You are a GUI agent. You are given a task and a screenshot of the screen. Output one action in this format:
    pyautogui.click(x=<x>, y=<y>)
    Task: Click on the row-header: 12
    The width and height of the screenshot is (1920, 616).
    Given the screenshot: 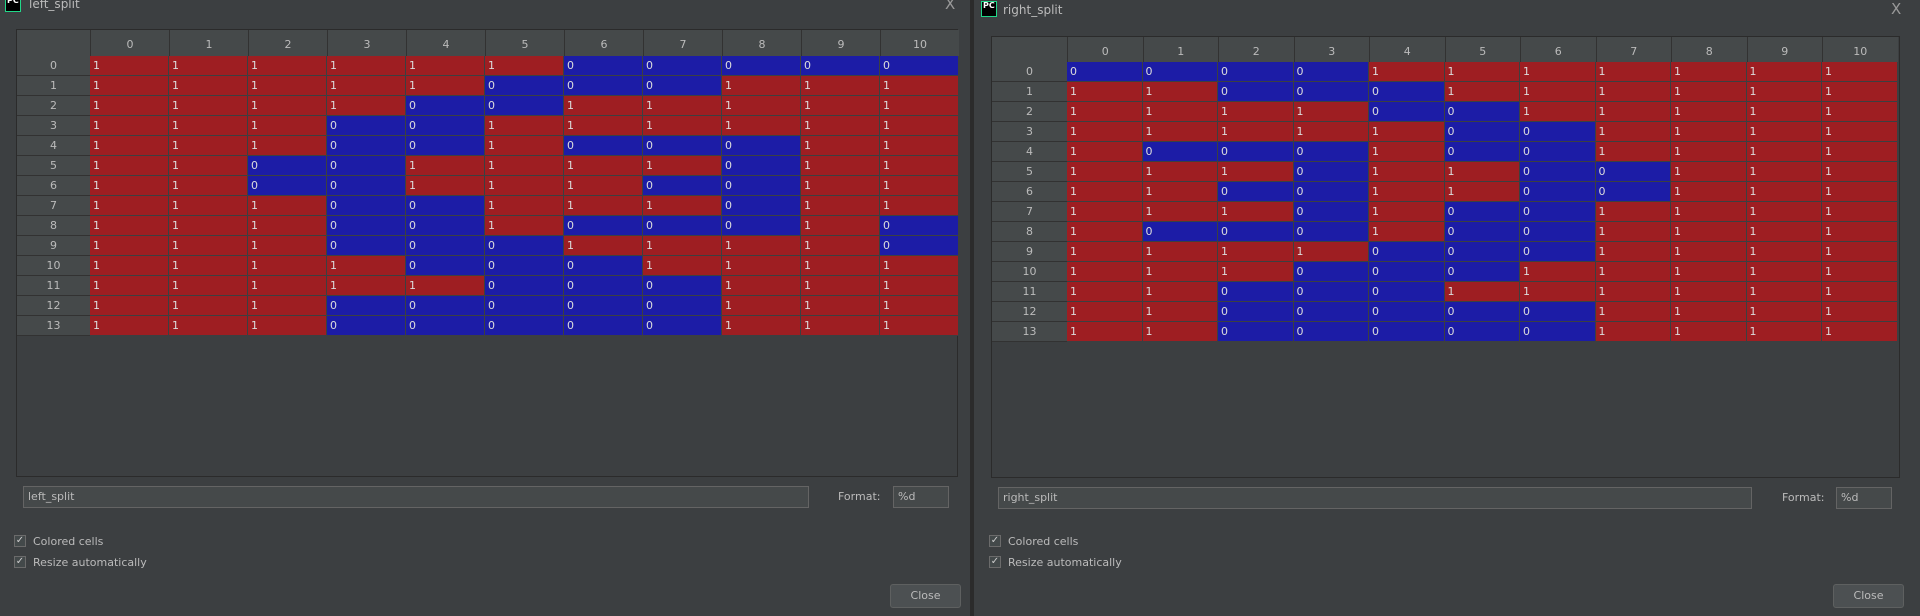 What is the action you would take?
    pyautogui.click(x=1029, y=312)
    